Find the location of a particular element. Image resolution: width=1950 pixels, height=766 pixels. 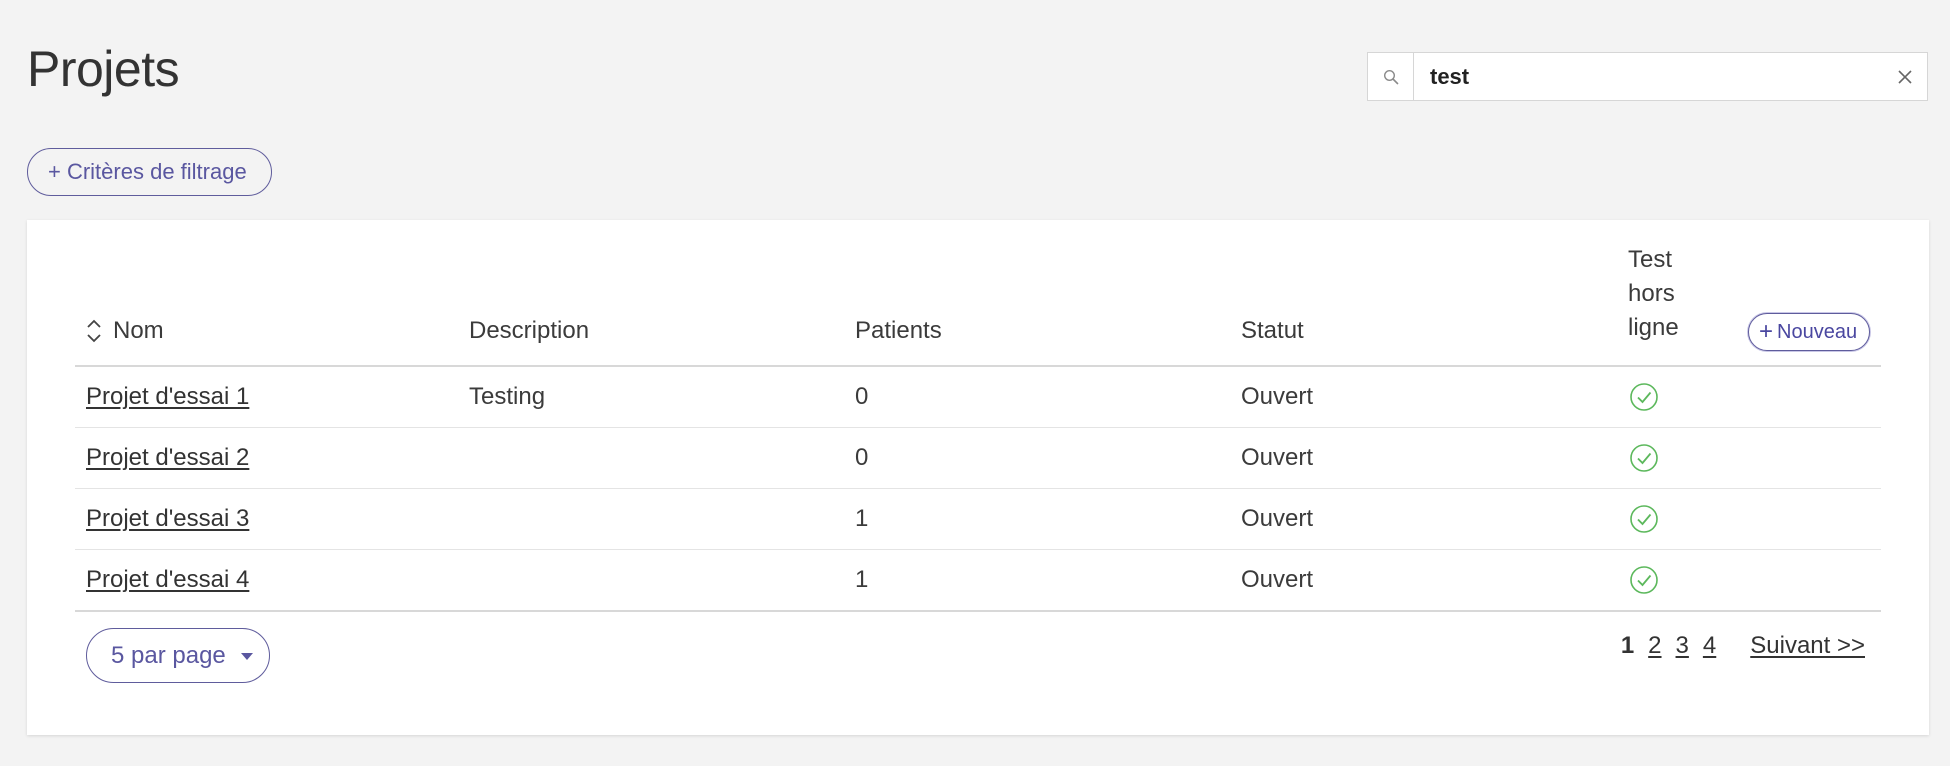

new-project-button: + Nouveau is located at coordinates (1809, 332).